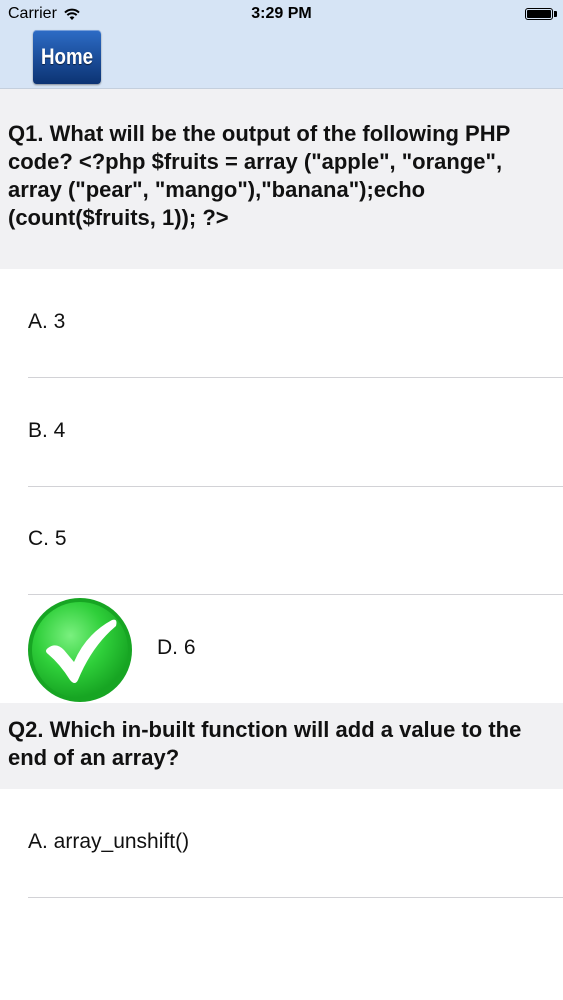 Image resolution: width=563 pixels, height=1000 pixels. What do you see at coordinates (47, 430) in the screenshot?
I see `option-label: B. 4` at bounding box center [47, 430].